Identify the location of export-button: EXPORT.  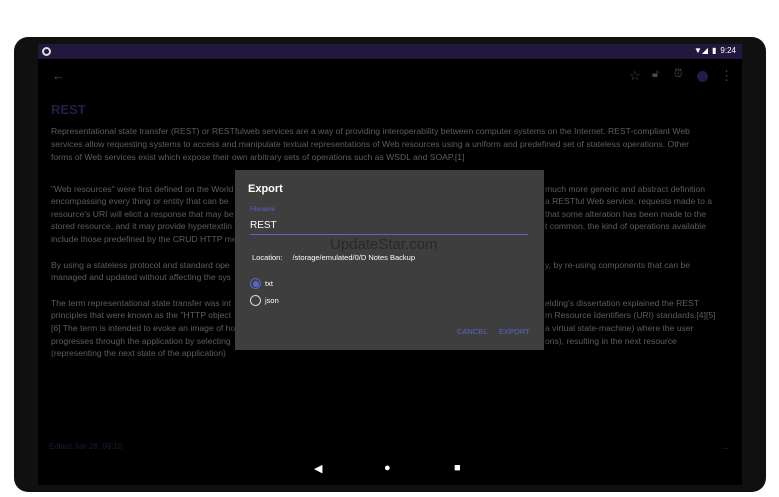
(514, 331).